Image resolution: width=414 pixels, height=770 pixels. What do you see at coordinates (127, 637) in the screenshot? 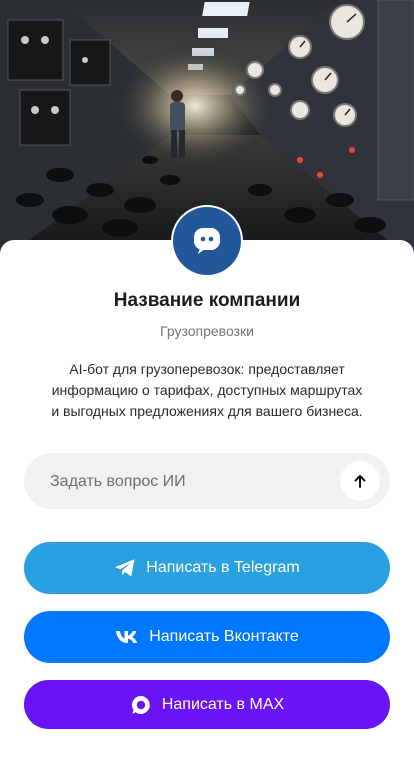
I see `vk-icon` at bounding box center [127, 637].